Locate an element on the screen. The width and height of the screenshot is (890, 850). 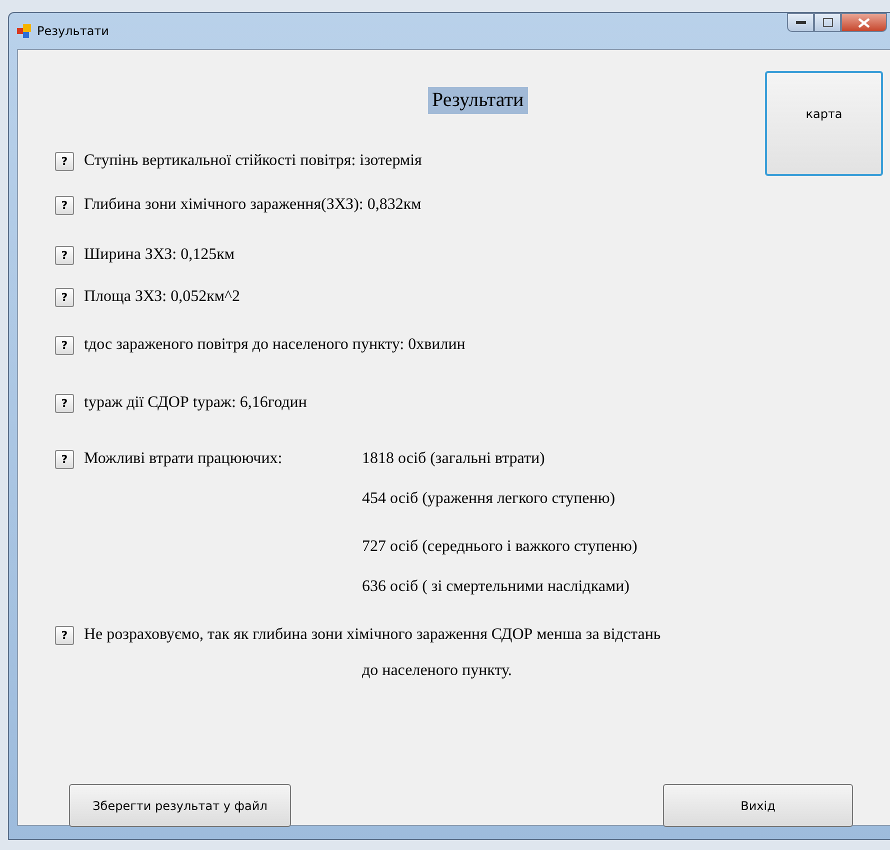
result-text: Ступінь вертикальної стійкості повітря: ізотермія is located at coordinates (253, 161).